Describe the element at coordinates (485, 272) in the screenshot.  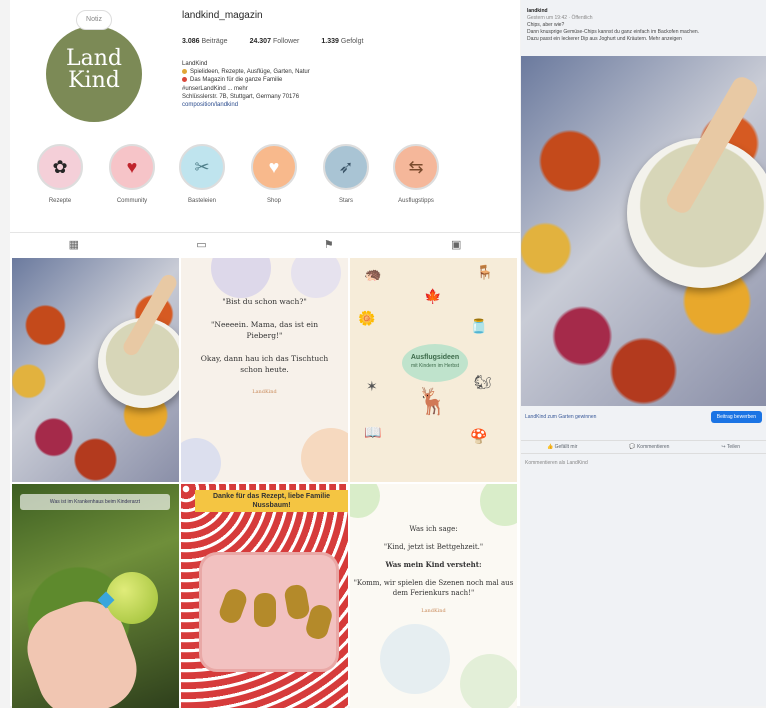
I see `chair-icon: 🪑` at that location.